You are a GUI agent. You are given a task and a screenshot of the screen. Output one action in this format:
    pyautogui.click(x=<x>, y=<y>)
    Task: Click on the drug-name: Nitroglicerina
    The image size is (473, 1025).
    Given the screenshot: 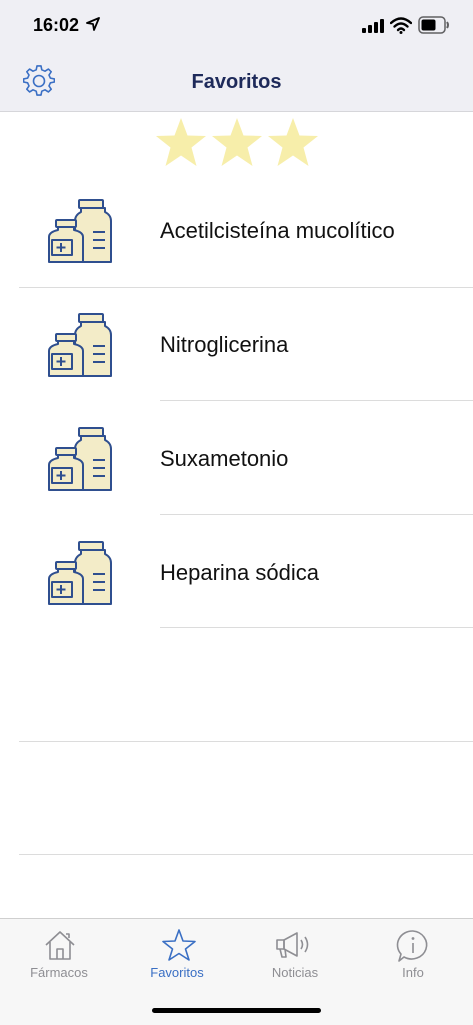 What is the action you would take?
    pyautogui.click(x=224, y=344)
    